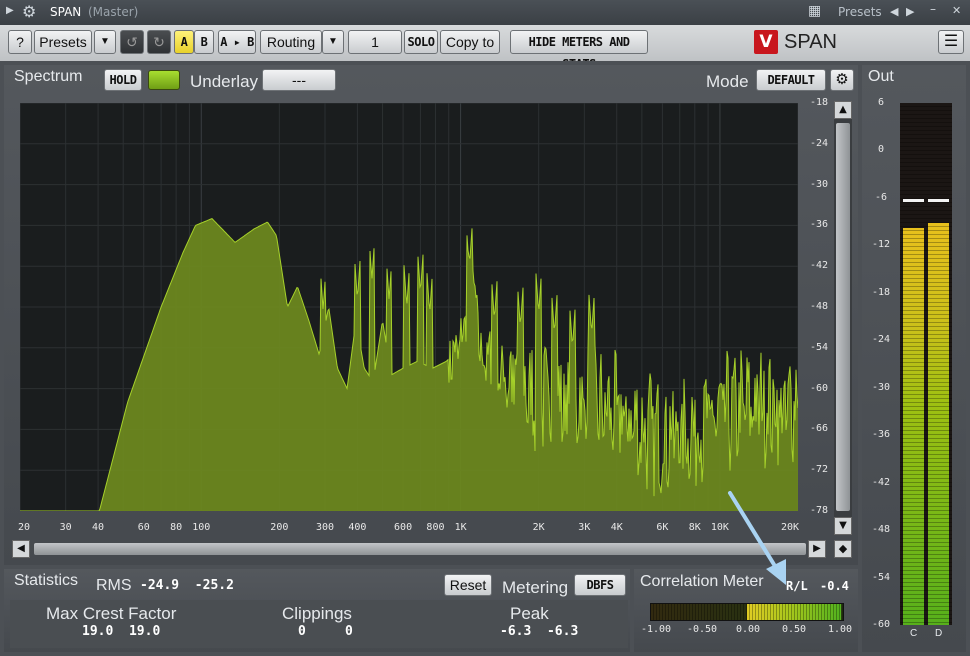  What do you see at coordinates (843, 110) in the screenshot?
I see `scroll-up-icon: ▲` at bounding box center [843, 110].